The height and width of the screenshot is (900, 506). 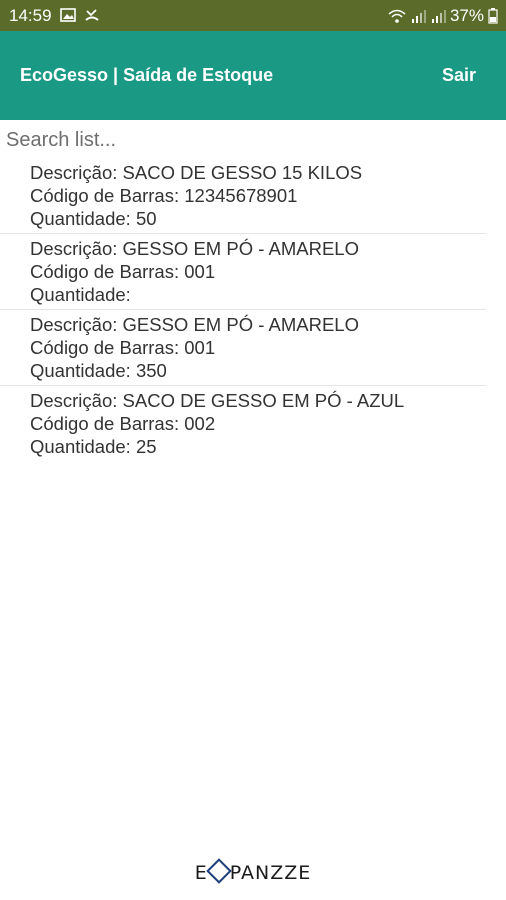 I want to click on battery-percent: 37%, so click(x=466, y=15).